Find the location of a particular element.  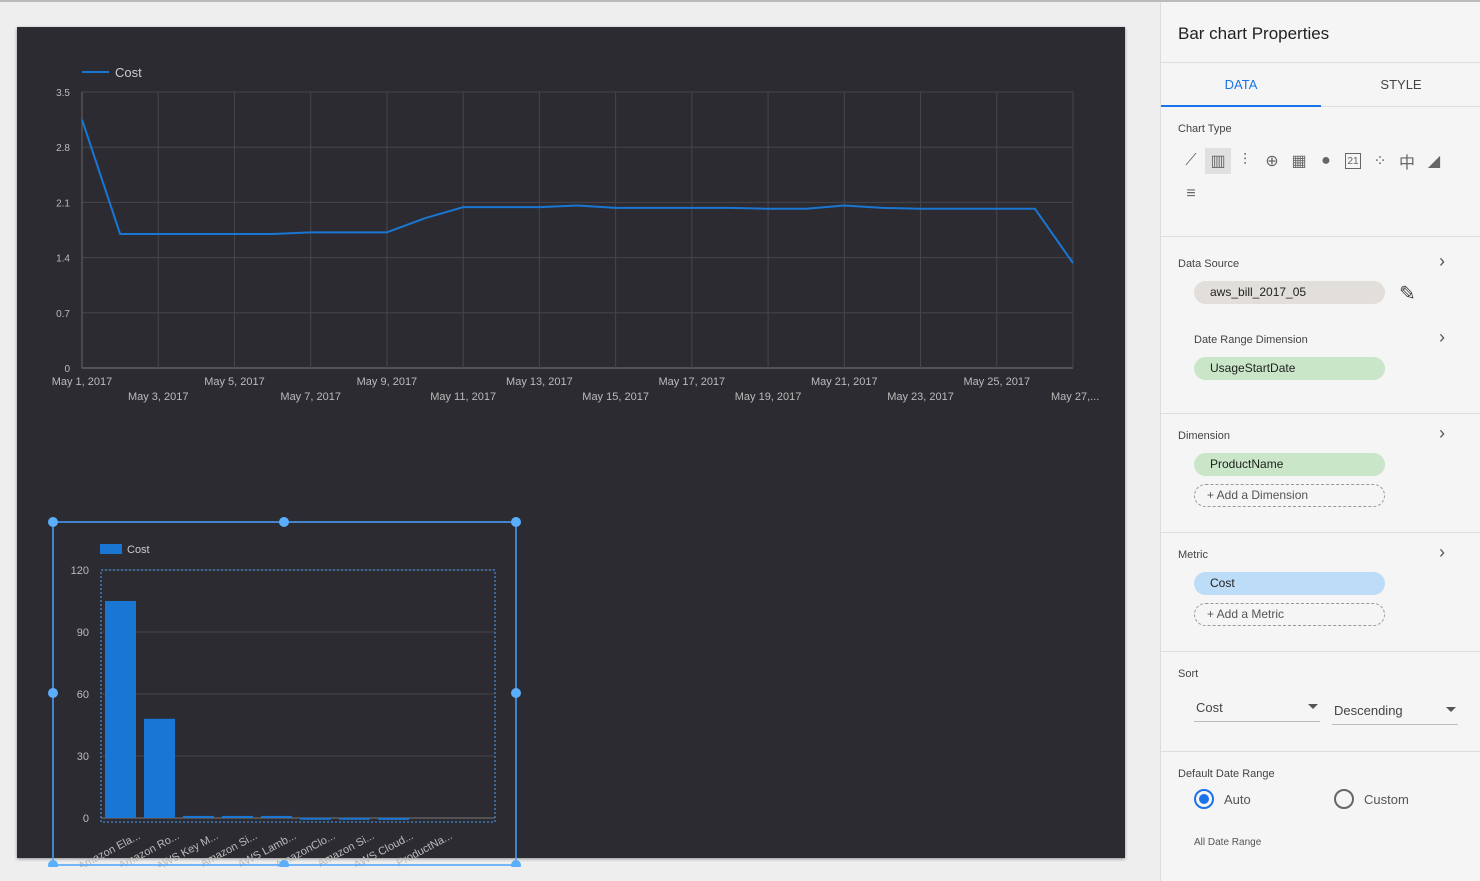

panel-tabs: DATA STYLE is located at coordinates (1320, 84).